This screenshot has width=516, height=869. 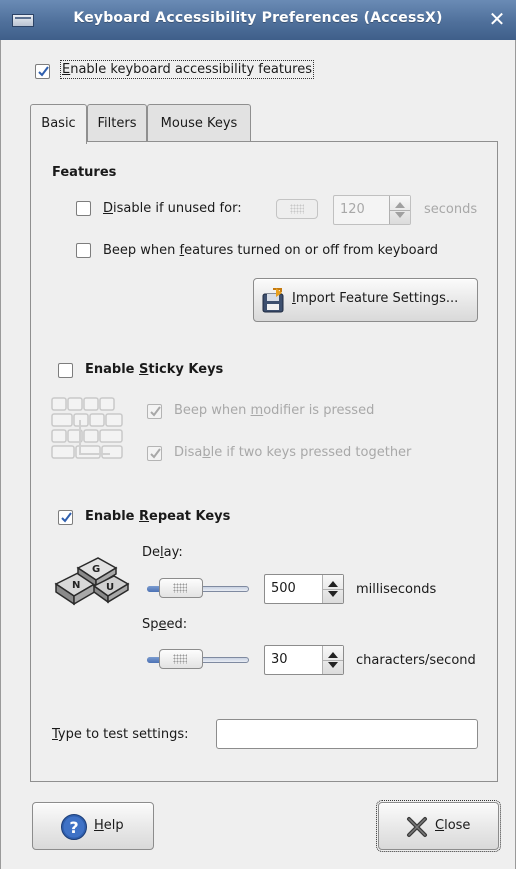 What do you see at coordinates (347, 734) in the screenshot?
I see `test-settings-input` at bounding box center [347, 734].